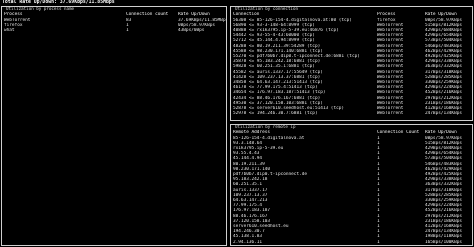 The width and height of the screenshot is (474, 247). What do you see at coordinates (444, 242) in the screenshot?
I see `cell-rate: 165Bps/100KBps` at bounding box center [444, 242].